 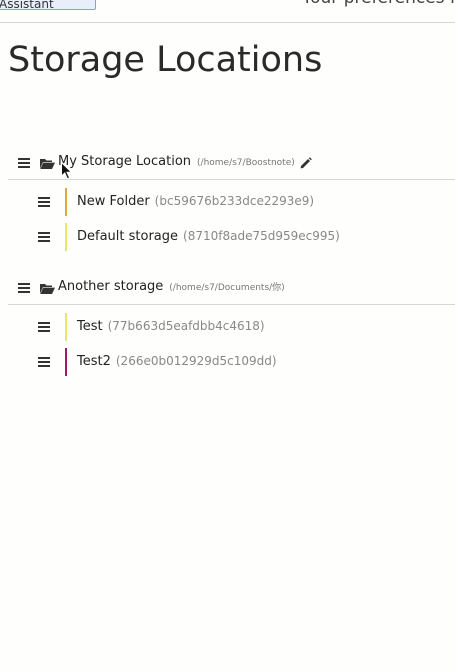 What do you see at coordinates (261, 236) in the screenshot?
I see `folder-key: (8710f8ade75d959ec995)` at bounding box center [261, 236].